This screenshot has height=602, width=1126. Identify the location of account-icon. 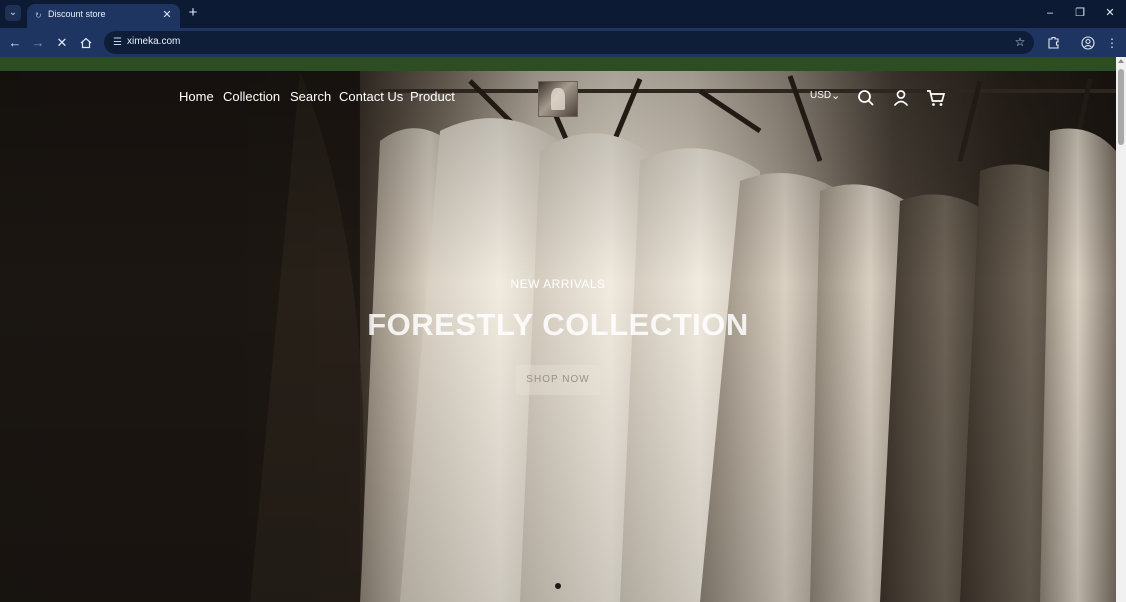
(902, 99).